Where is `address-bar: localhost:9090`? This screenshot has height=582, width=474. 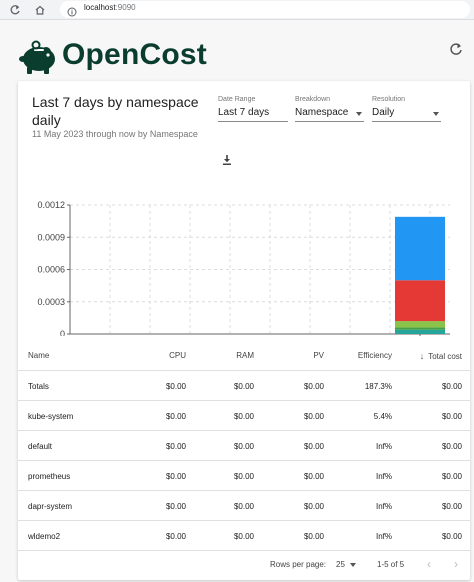 address-bar: localhost:9090 is located at coordinates (265, 9).